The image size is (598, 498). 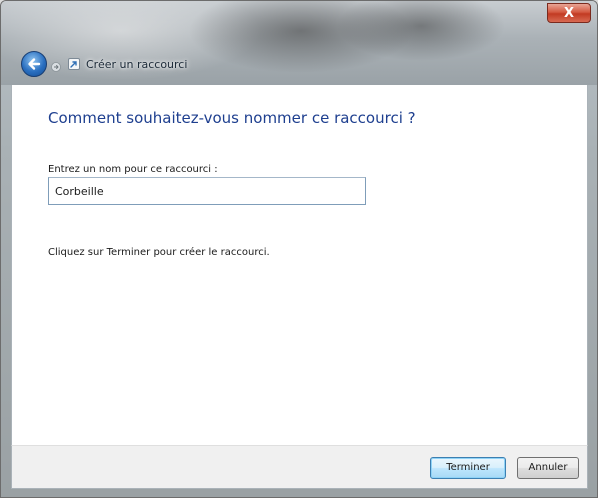 I want to click on shortcut-icon, so click(x=74, y=64).